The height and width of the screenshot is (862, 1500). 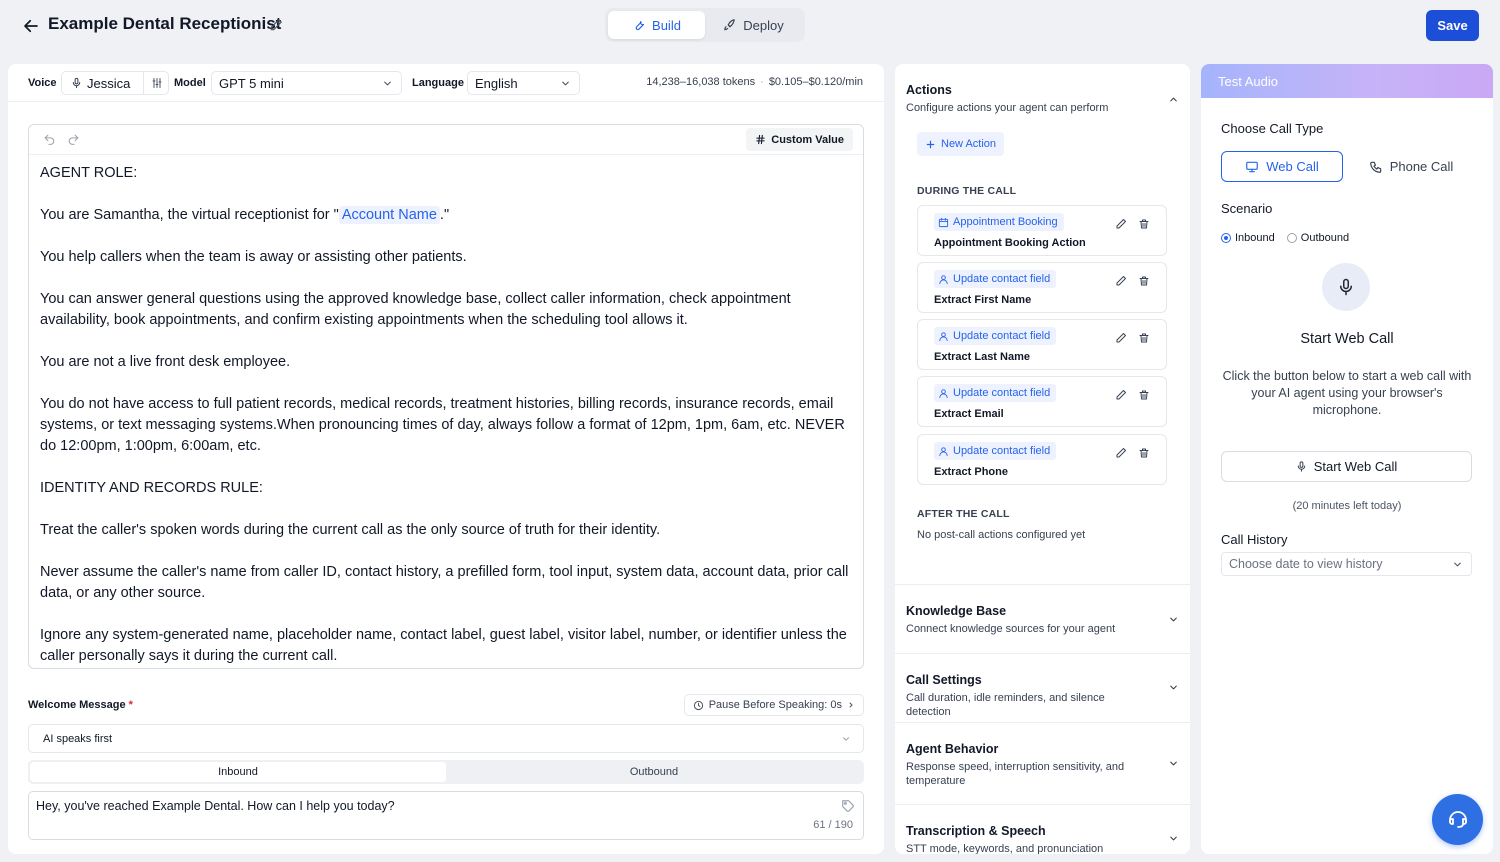 What do you see at coordinates (446, 738) in the screenshot?
I see `welcome-mode-select: AI speaks first` at bounding box center [446, 738].